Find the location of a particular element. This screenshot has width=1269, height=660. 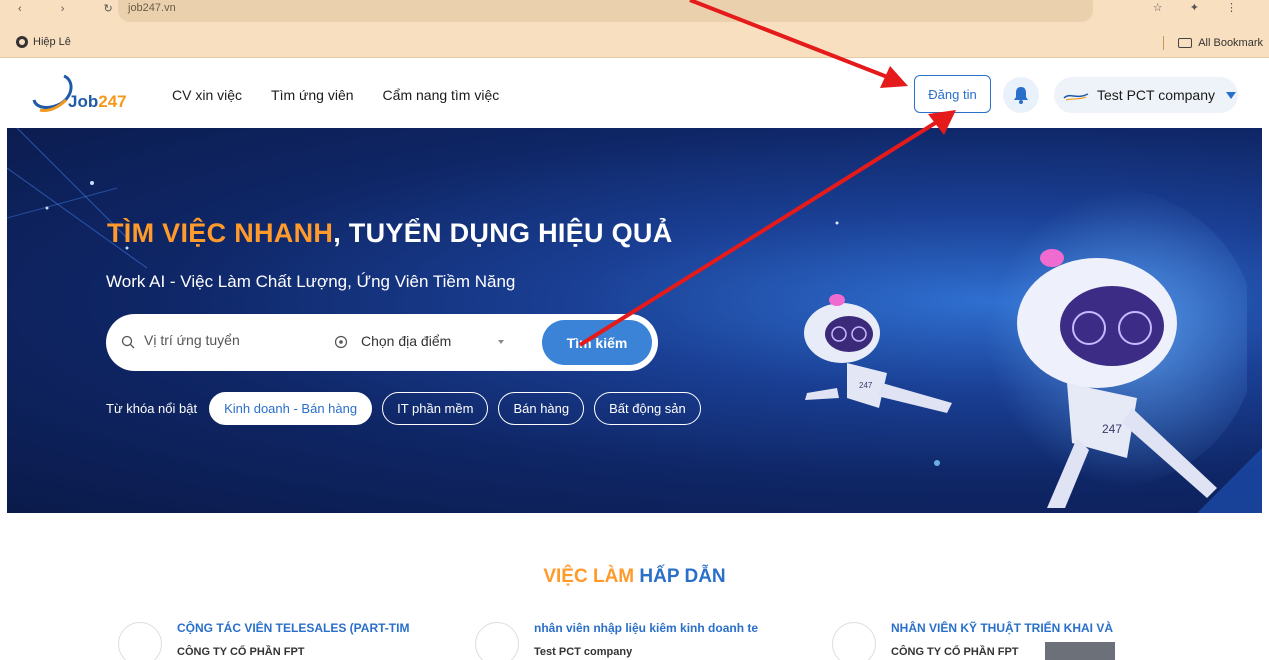

keyword-chip-selling: Bán hàng is located at coordinates (541, 408).